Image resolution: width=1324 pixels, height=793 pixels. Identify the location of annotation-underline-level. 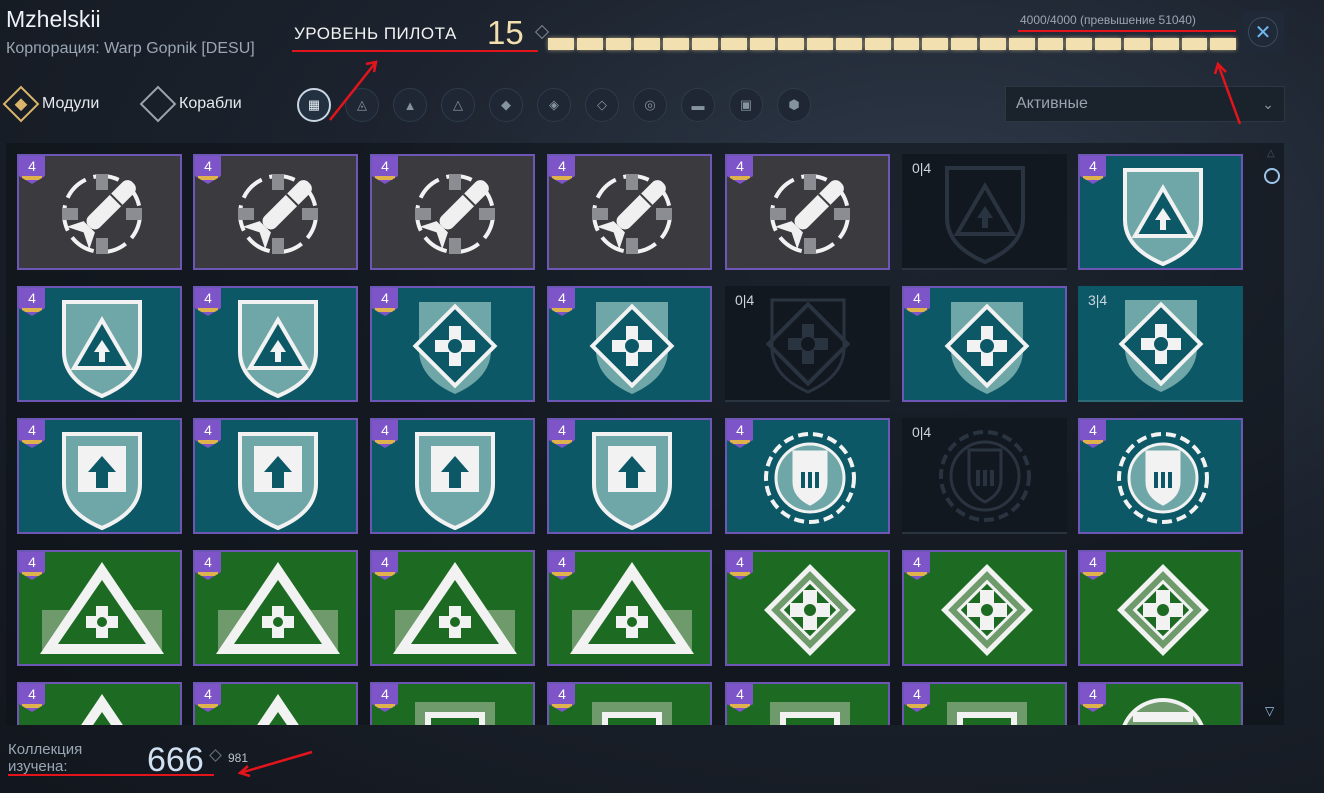
(415, 51).